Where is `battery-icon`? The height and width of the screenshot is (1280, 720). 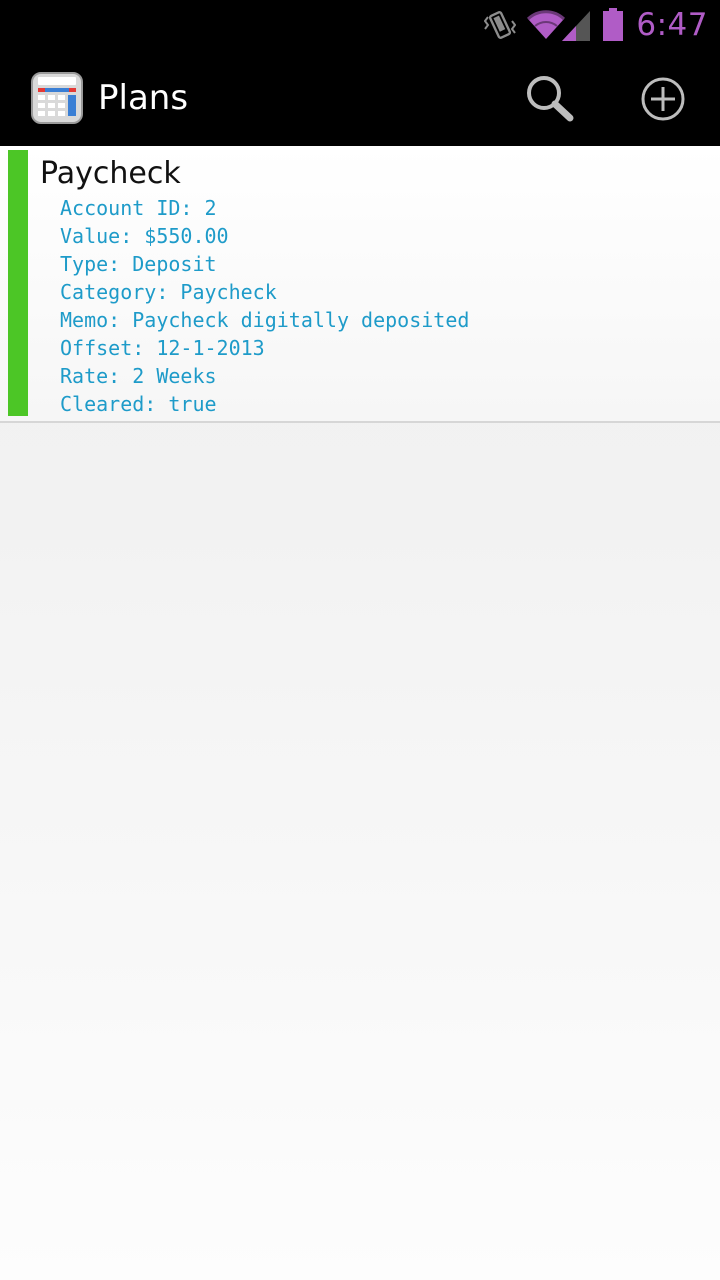 battery-icon is located at coordinates (613, 25).